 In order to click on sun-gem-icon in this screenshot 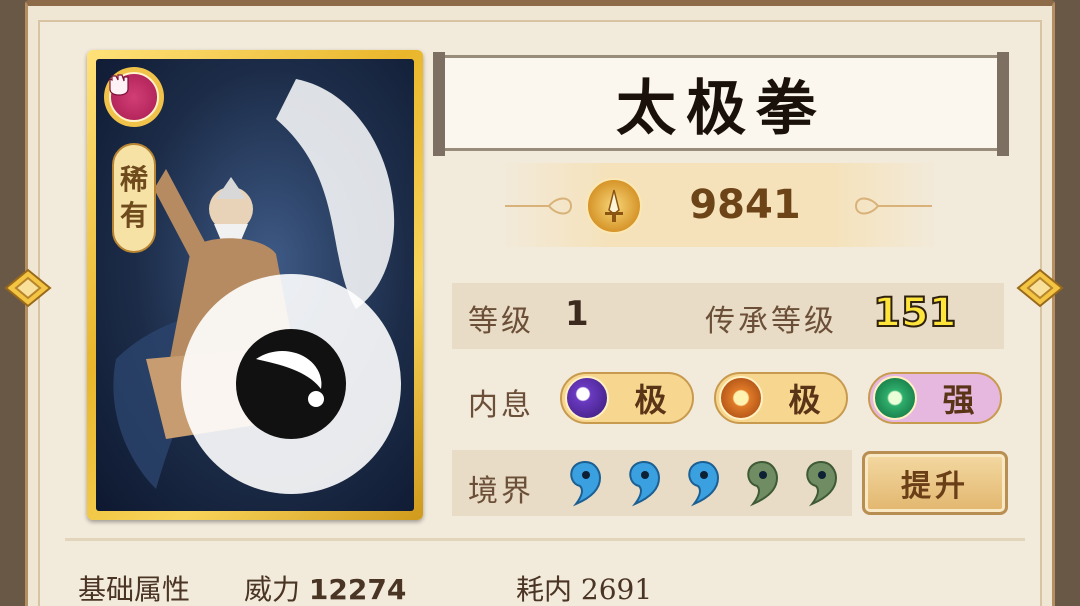, I will do `click(741, 398)`.